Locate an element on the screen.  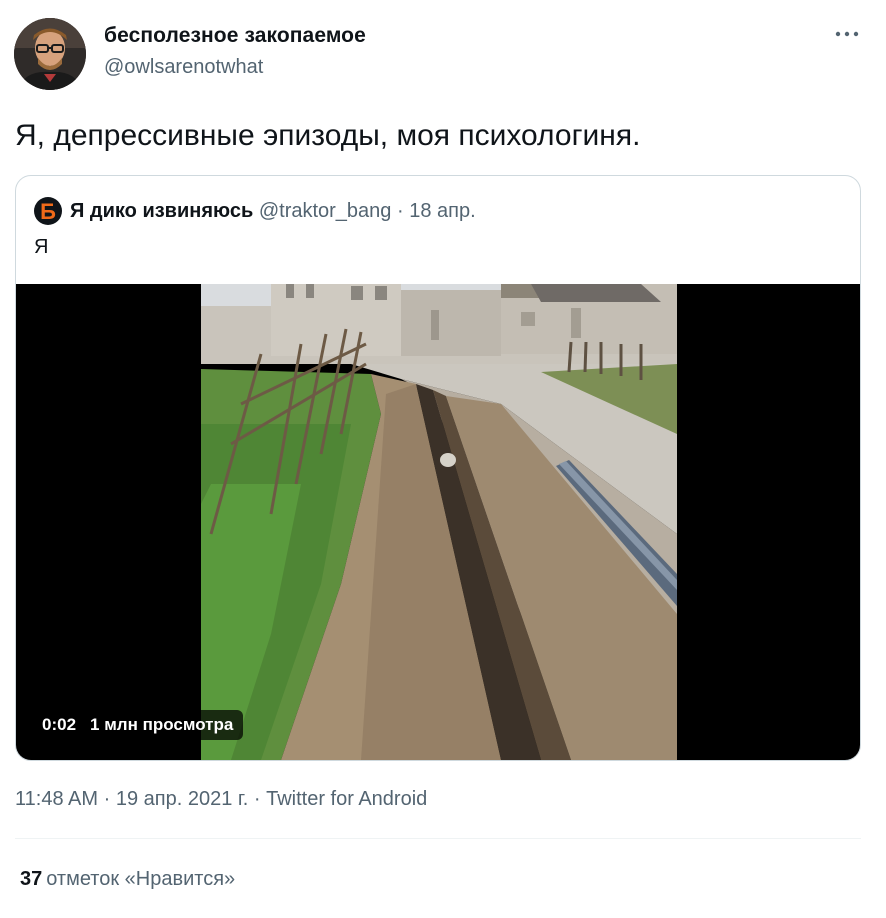
tweet-time: 11:48 AM is located at coordinates (56, 799).